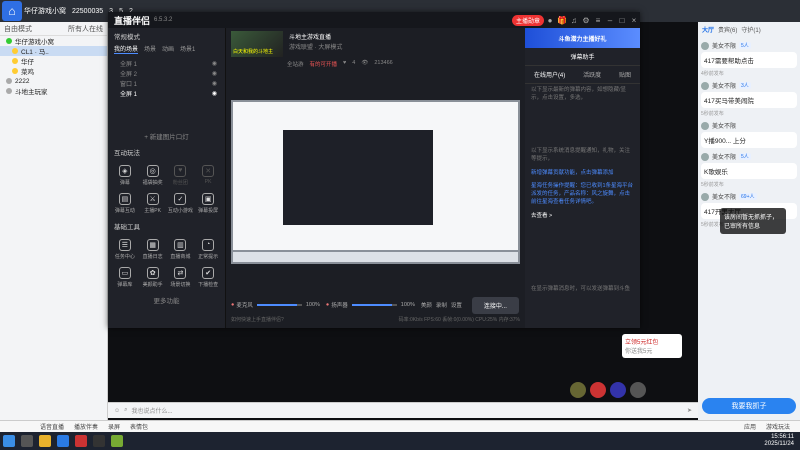 This screenshot has height=450, width=800. Describe the element at coordinates (168, 49) in the screenshot. I see `tab-animation: 动画` at that location.